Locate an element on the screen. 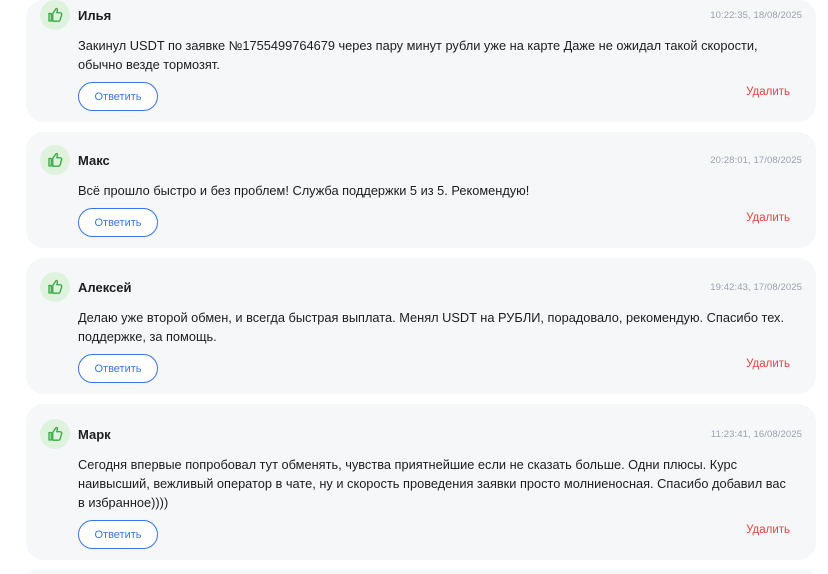 The image size is (828, 574). review-header: Марк 11:23:41, 16/08/2025 is located at coordinates (421, 426).